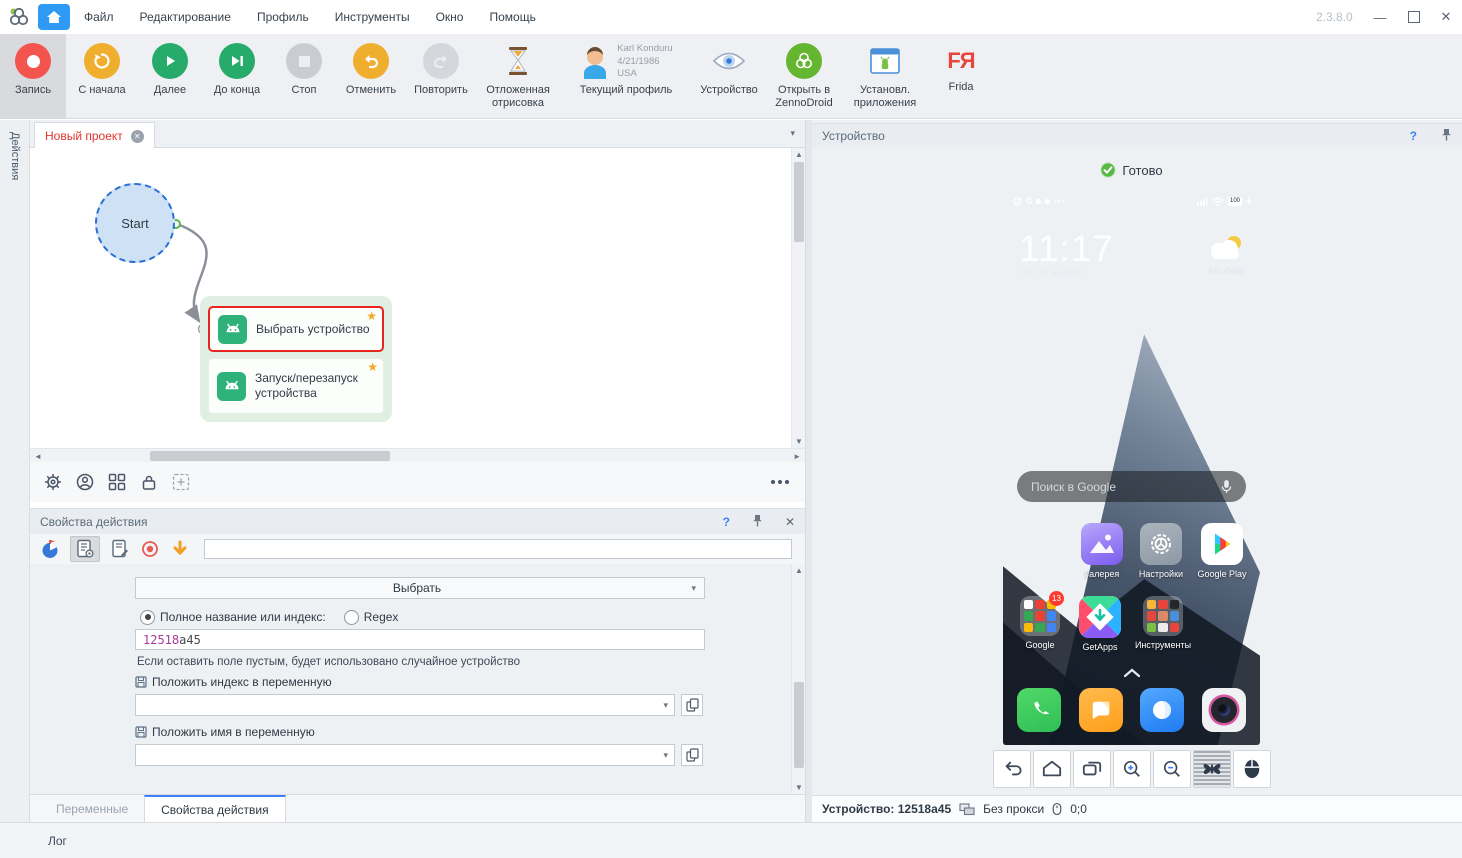  What do you see at coordinates (85, 549) in the screenshot?
I see `action-properties-view-button` at bounding box center [85, 549].